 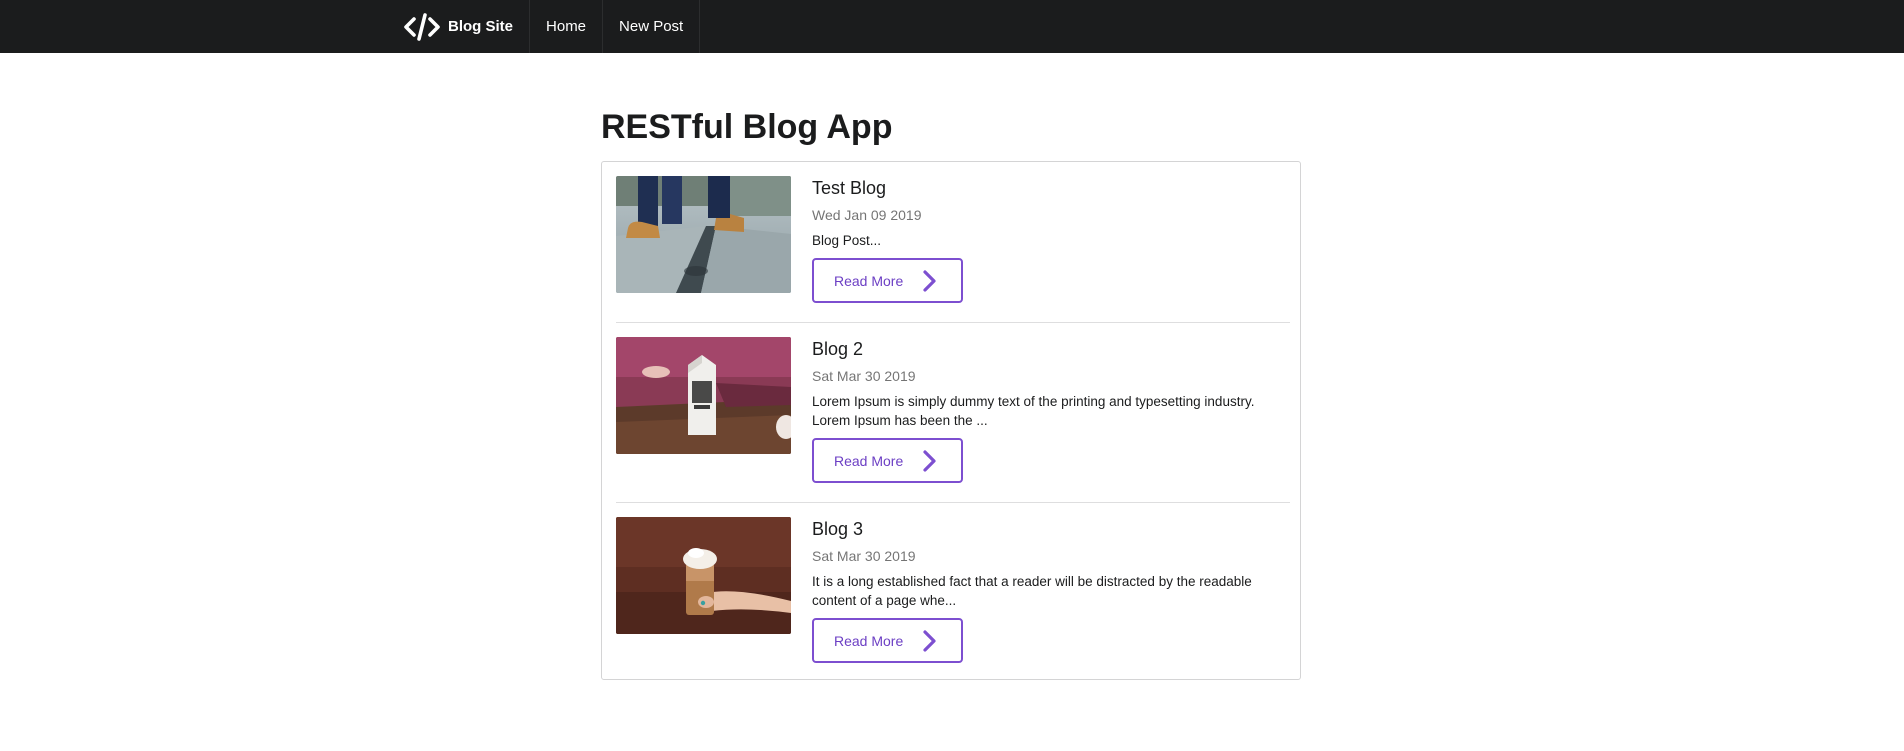 I want to click on walking-boots-photo, so click(x=703, y=234).